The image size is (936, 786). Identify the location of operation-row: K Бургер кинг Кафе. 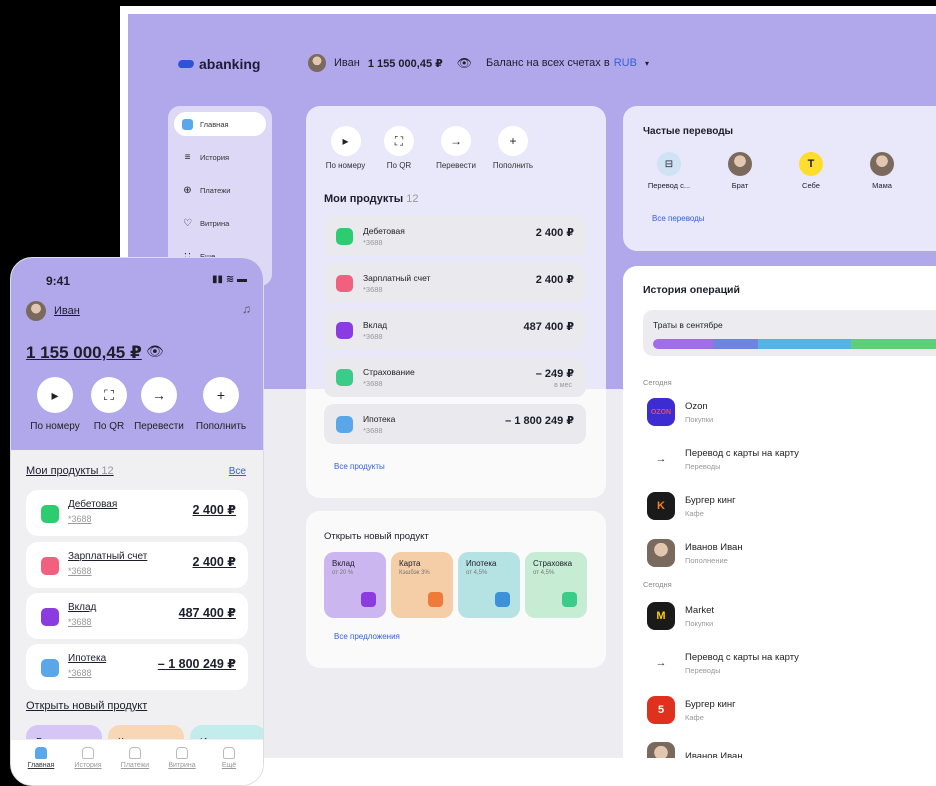
(691, 506).